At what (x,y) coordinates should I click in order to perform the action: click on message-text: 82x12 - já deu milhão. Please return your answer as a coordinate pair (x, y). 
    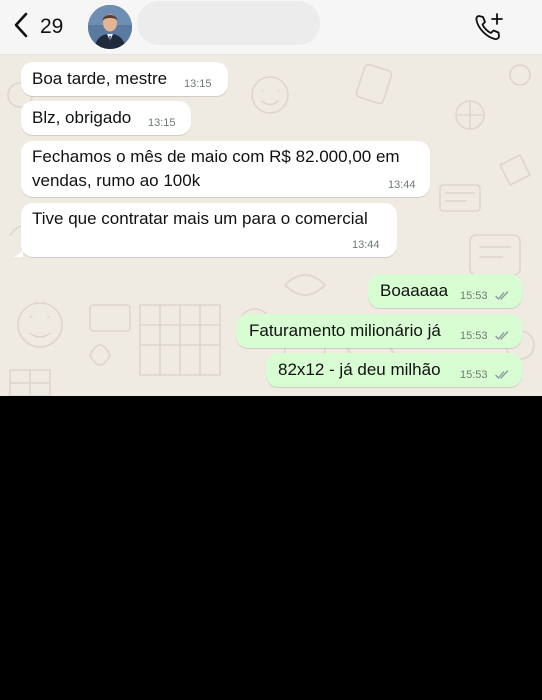
    Looking at the image, I should click on (359, 369).